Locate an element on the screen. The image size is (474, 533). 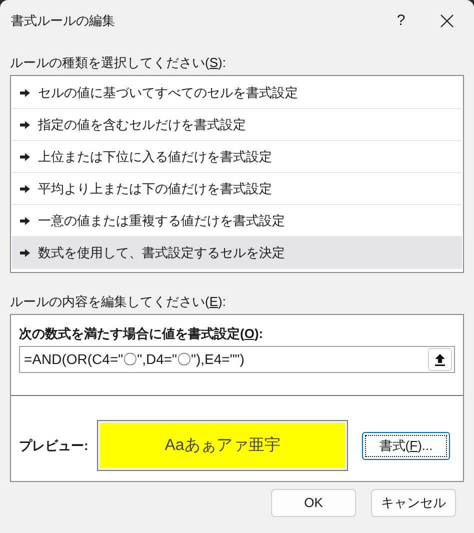
rule-type-item: 数式を使用して、書式設定するセルを決定 is located at coordinates (237, 253).